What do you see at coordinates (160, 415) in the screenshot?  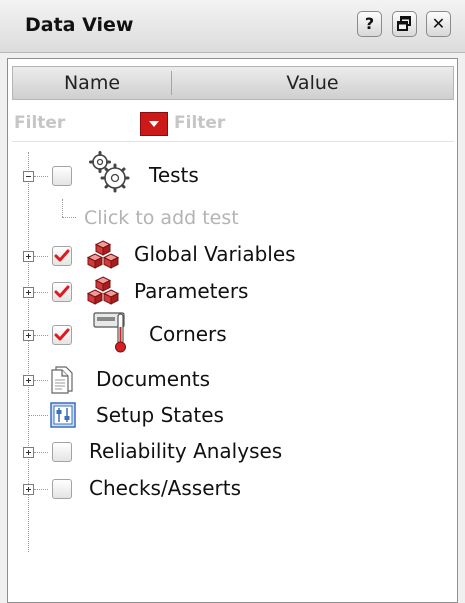 I see `tree-label-setup-states: Setup States` at bounding box center [160, 415].